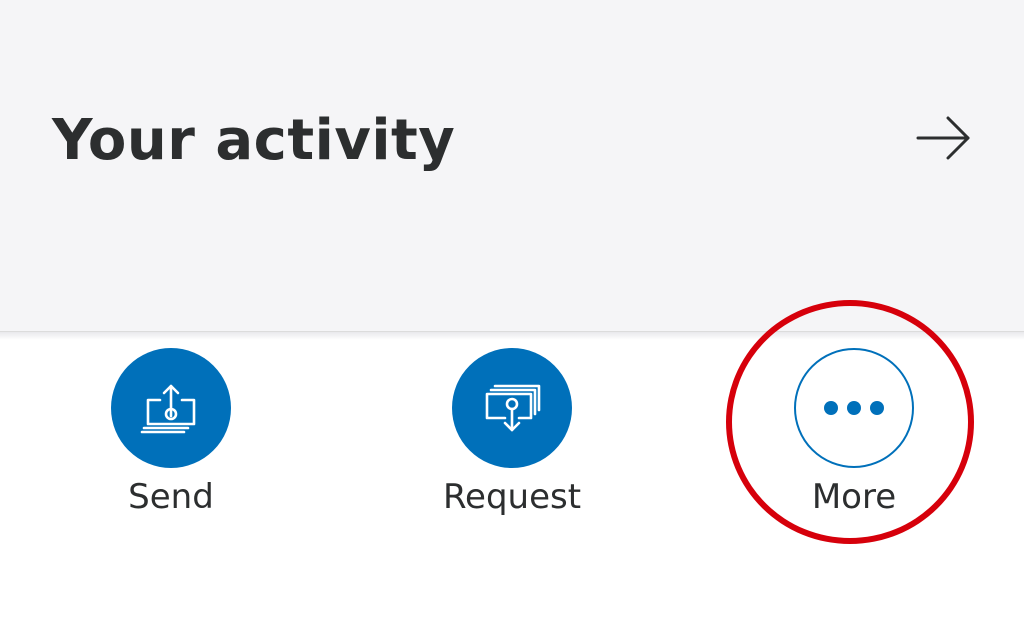 This screenshot has height=624, width=1024. What do you see at coordinates (943, 138) in the screenshot?
I see `arrow-right-icon` at bounding box center [943, 138].